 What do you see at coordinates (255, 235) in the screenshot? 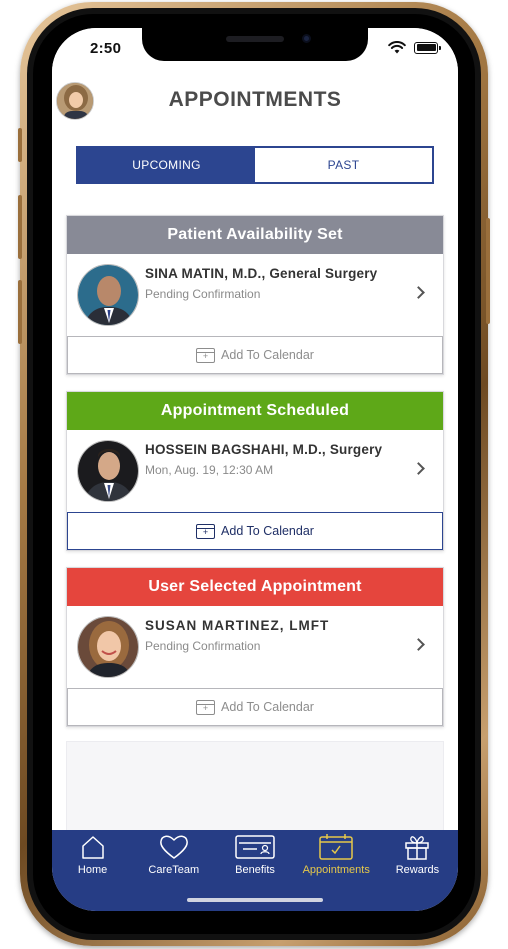
I see `card-status-header: Patient Availability Set` at bounding box center [255, 235].